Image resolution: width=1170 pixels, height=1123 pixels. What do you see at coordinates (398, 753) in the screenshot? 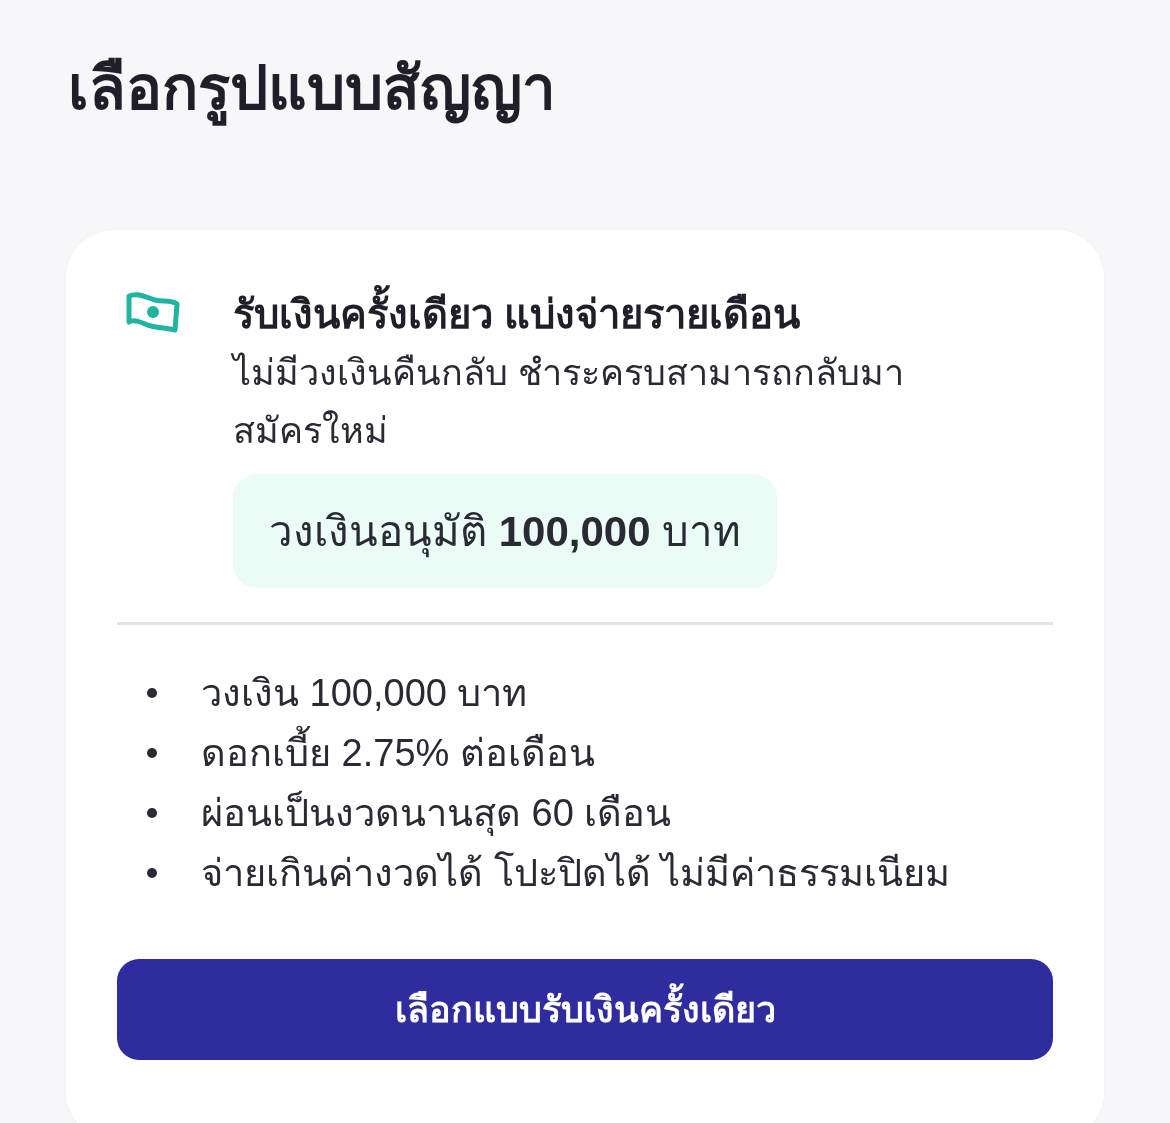
I see `feature-text: ดอกเบี้ย 2.75% ต่อเดือน` at bounding box center [398, 753].